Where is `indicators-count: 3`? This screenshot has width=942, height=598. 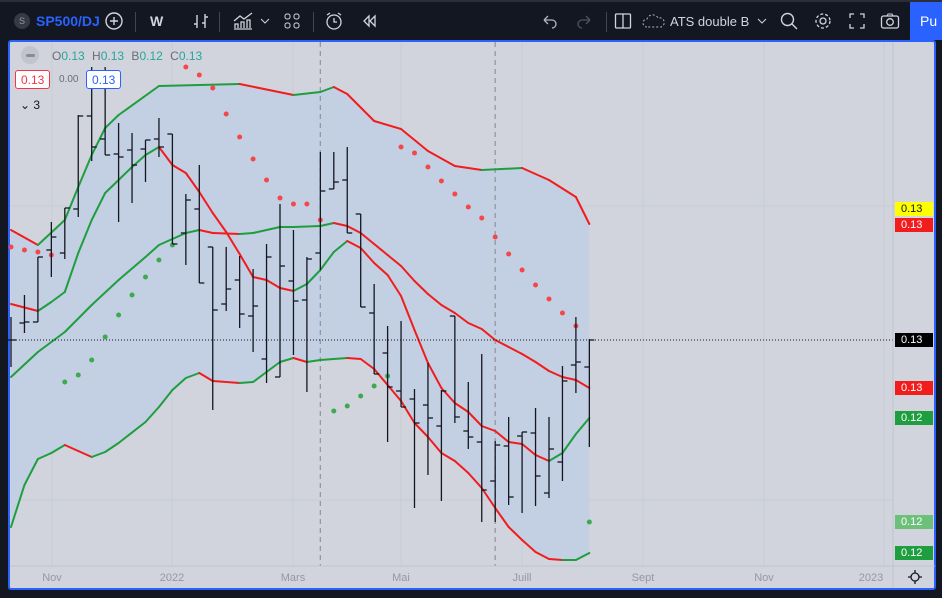 indicators-count: 3 is located at coordinates (37, 105).